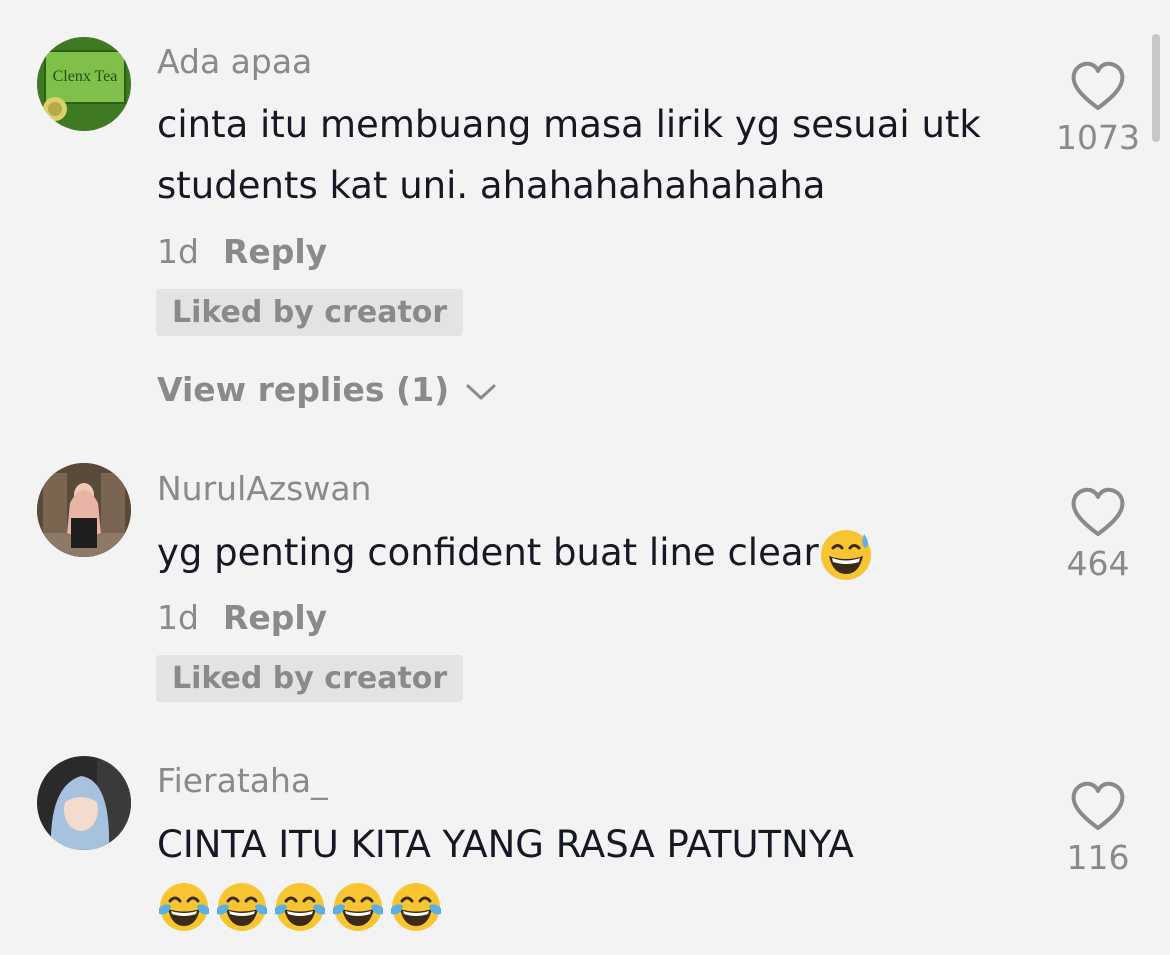 This screenshot has height=955, width=1170. Describe the element at coordinates (303, 389) in the screenshot. I see `view-replies-label: View replies (1)` at that location.